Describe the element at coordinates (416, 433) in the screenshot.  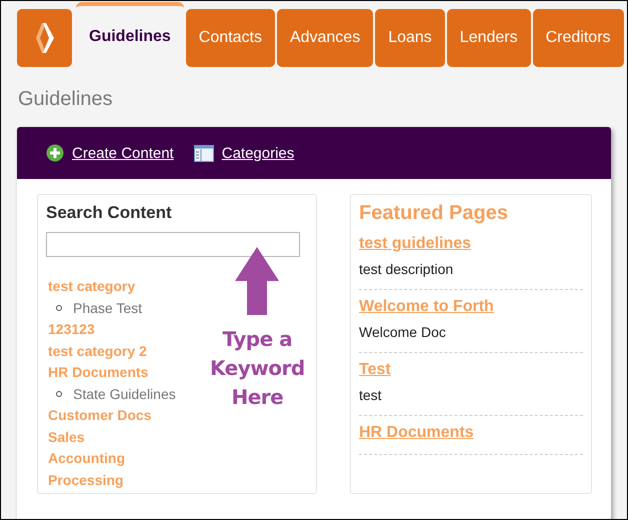
I see `featured-link: HR Documents` at that location.